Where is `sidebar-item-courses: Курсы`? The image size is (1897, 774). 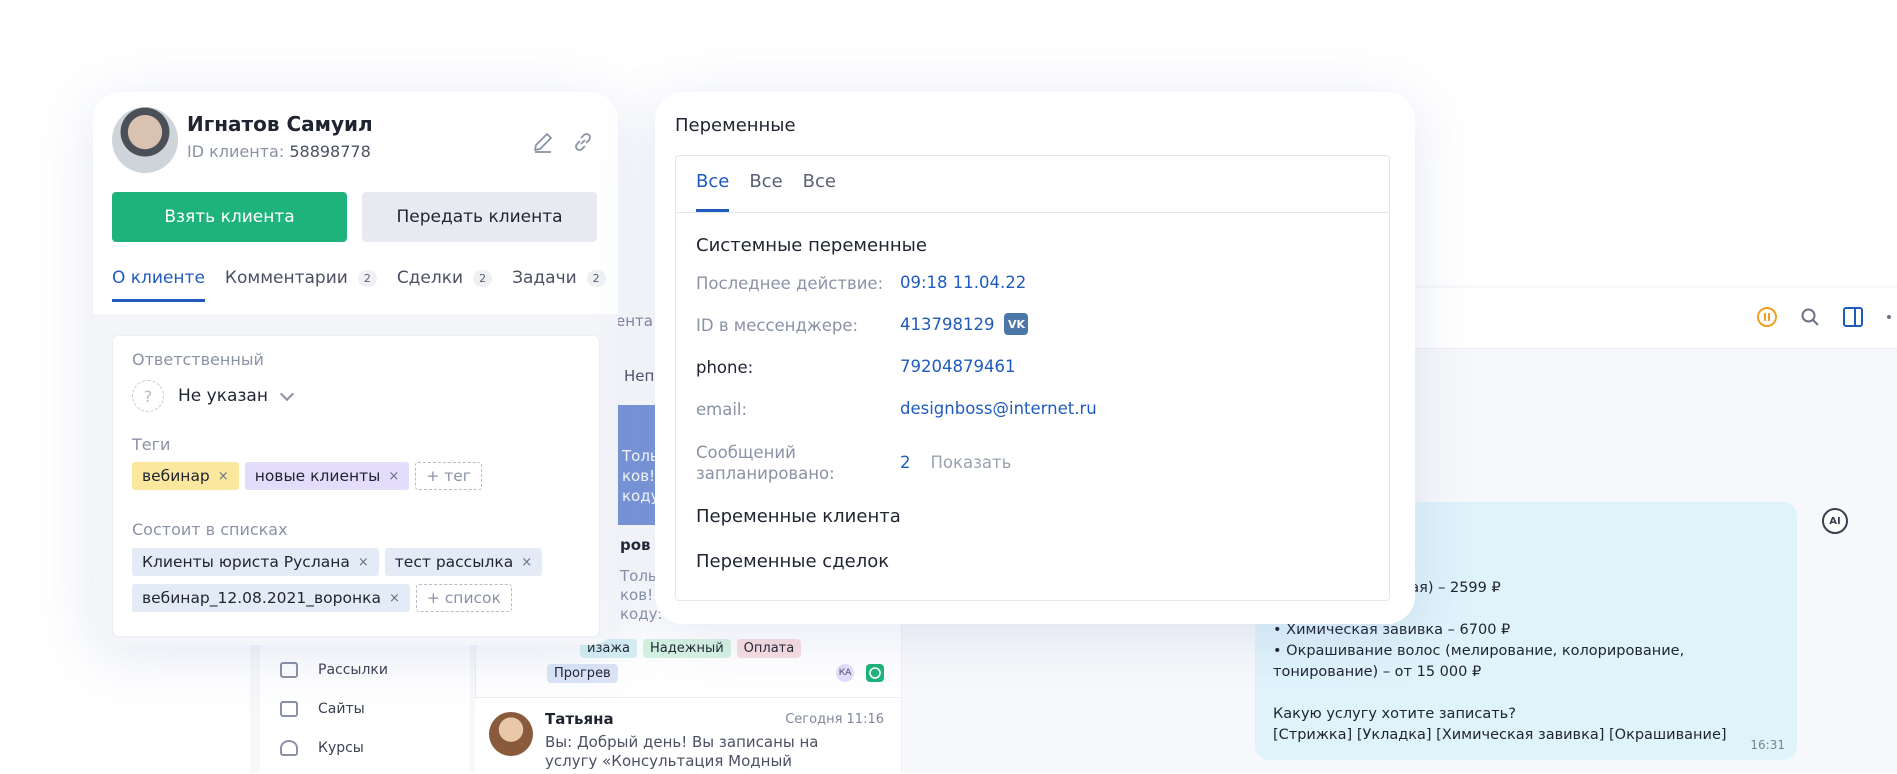
sidebar-item-courses: Курсы is located at coordinates (322, 748).